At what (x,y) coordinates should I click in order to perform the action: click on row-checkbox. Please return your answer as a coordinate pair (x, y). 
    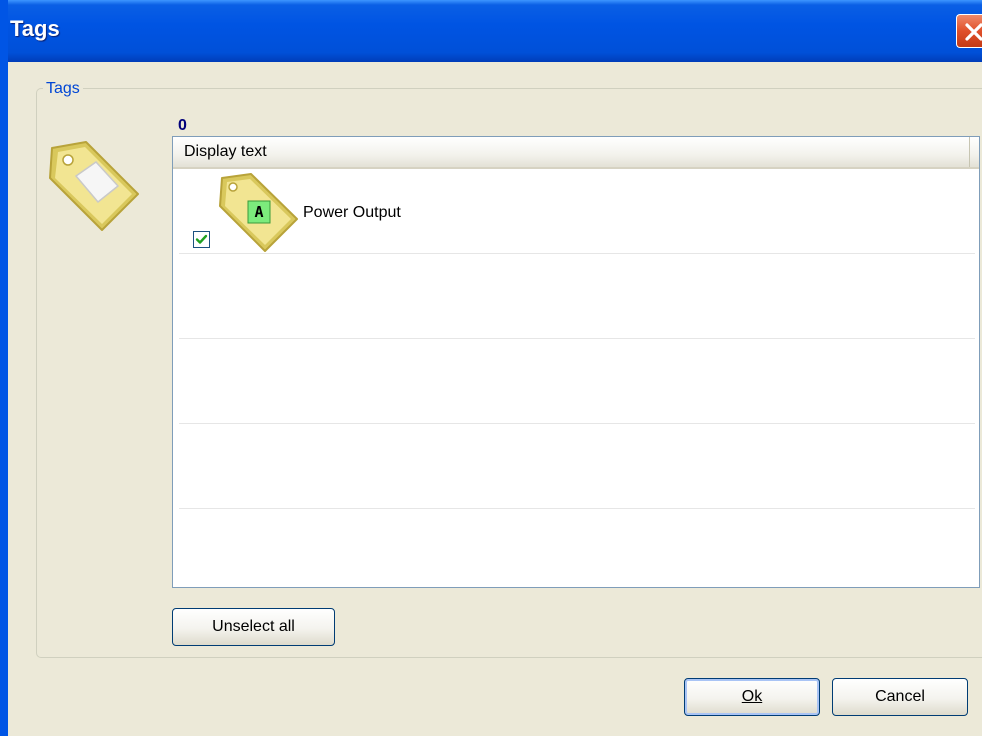
    Looking at the image, I should click on (201, 239).